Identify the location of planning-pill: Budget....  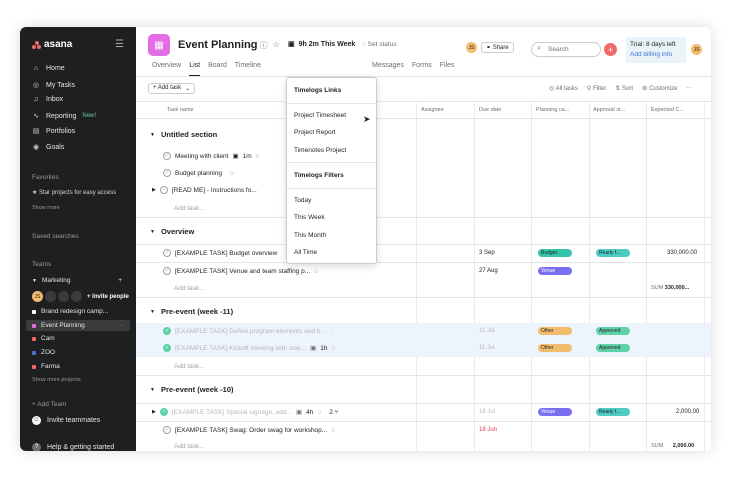
(555, 253).